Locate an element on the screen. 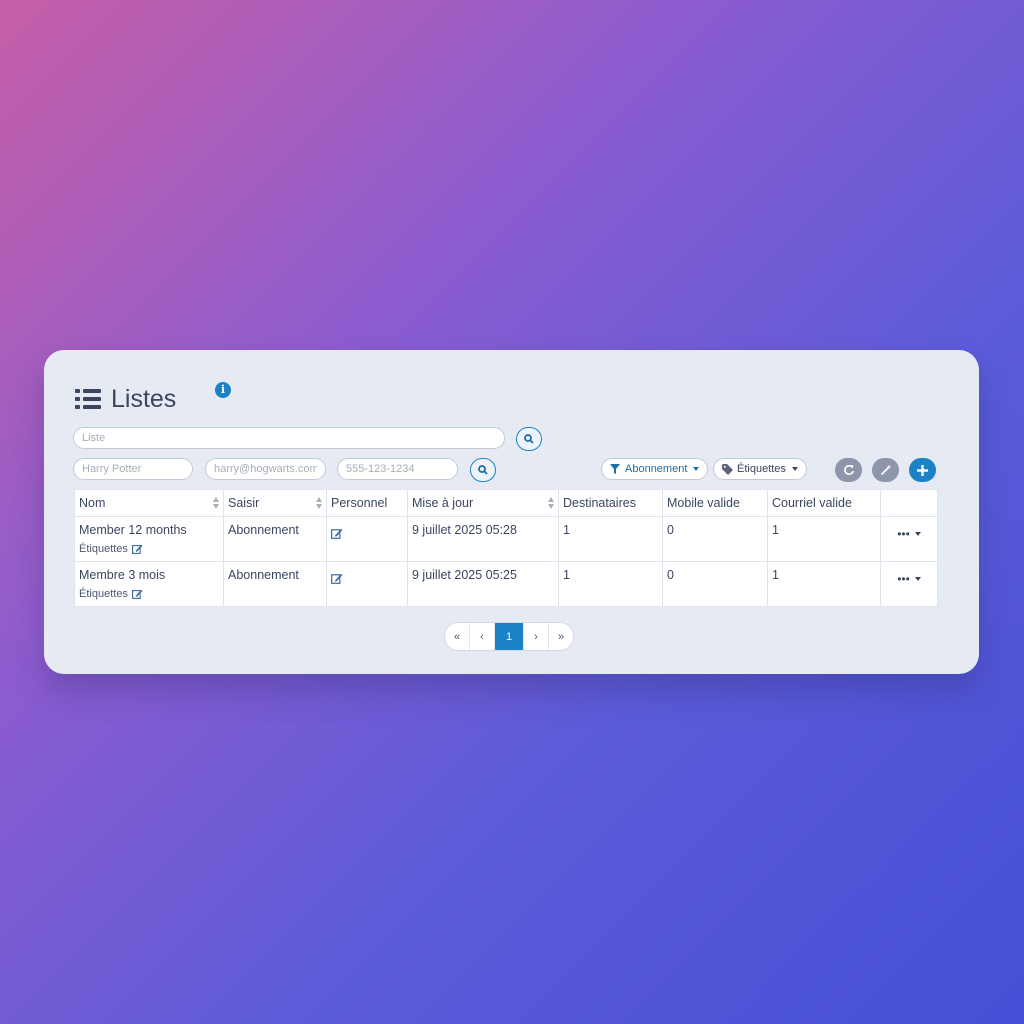 The width and height of the screenshot is (1024, 1024). list-name: Membre 3 mois is located at coordinates (149, 575).